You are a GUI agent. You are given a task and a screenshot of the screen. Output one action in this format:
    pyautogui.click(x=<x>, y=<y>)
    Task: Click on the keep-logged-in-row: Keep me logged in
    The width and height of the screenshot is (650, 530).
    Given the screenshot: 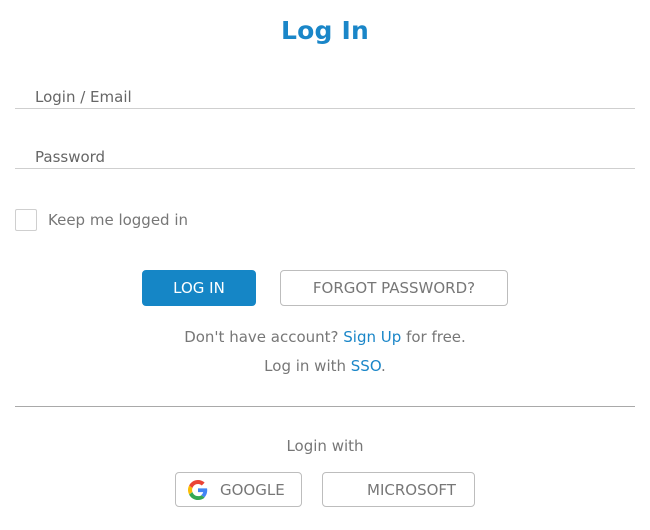 What is the action you would take?
    pyautogui.click(x=101, y=220)
    